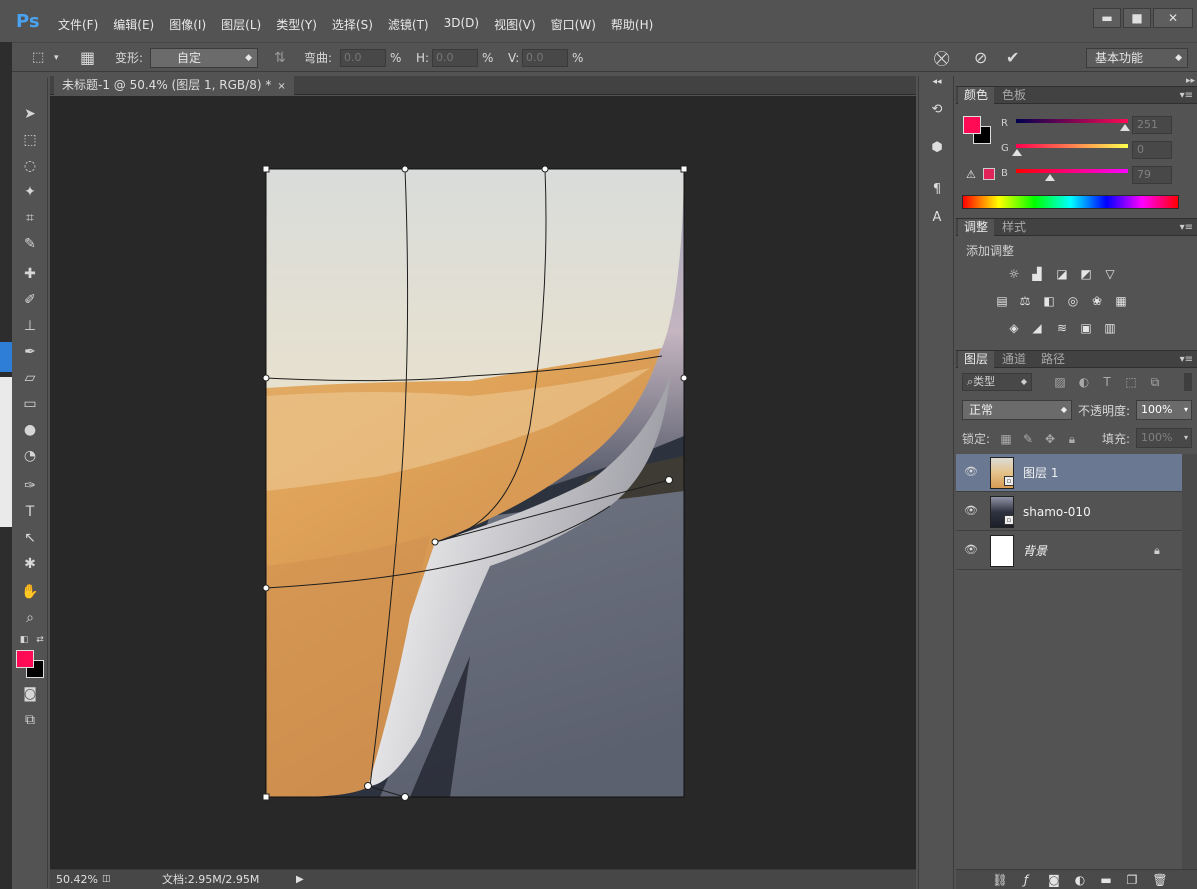 The image size is (1197, 889). I want to click on new-layer-icon: ❐, so click(1132, 880).